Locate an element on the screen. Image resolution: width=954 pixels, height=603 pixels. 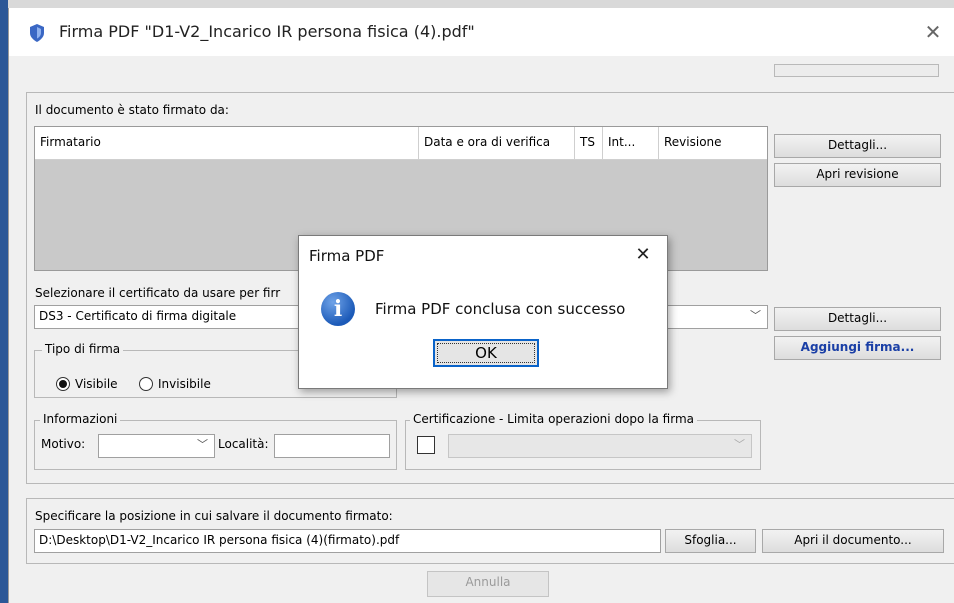
radio-visibile-label: Visibile is located at coordinates (96, 384).